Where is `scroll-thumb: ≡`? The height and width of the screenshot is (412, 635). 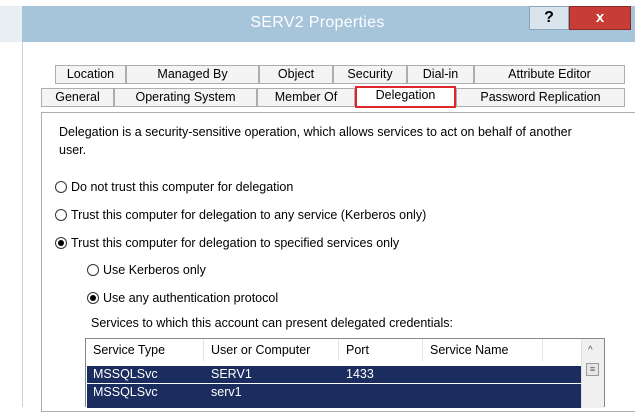
scroll-thumb: ≡ is located at coordinates (592, 369).